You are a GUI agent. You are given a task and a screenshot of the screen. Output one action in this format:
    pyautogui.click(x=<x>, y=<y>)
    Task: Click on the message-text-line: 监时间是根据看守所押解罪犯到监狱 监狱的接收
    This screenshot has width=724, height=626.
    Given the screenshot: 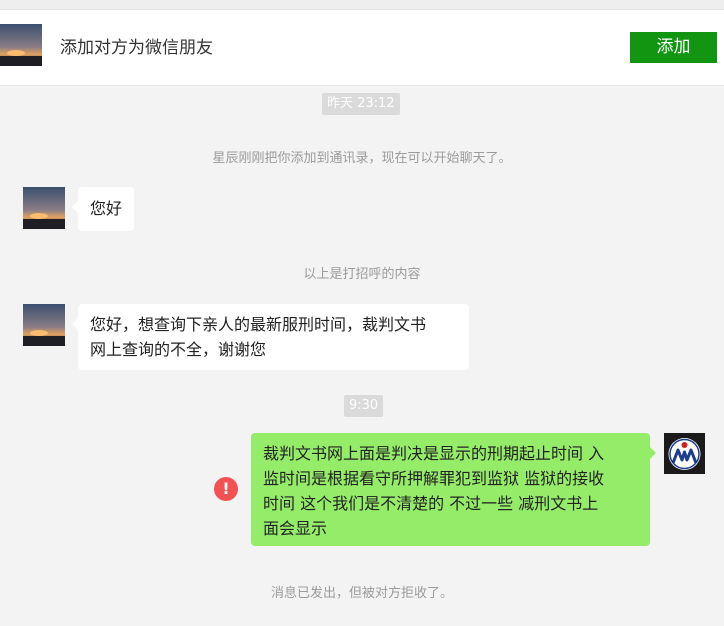 What is the action you would take?
    pyautogui.click(x=434, y=478)
    